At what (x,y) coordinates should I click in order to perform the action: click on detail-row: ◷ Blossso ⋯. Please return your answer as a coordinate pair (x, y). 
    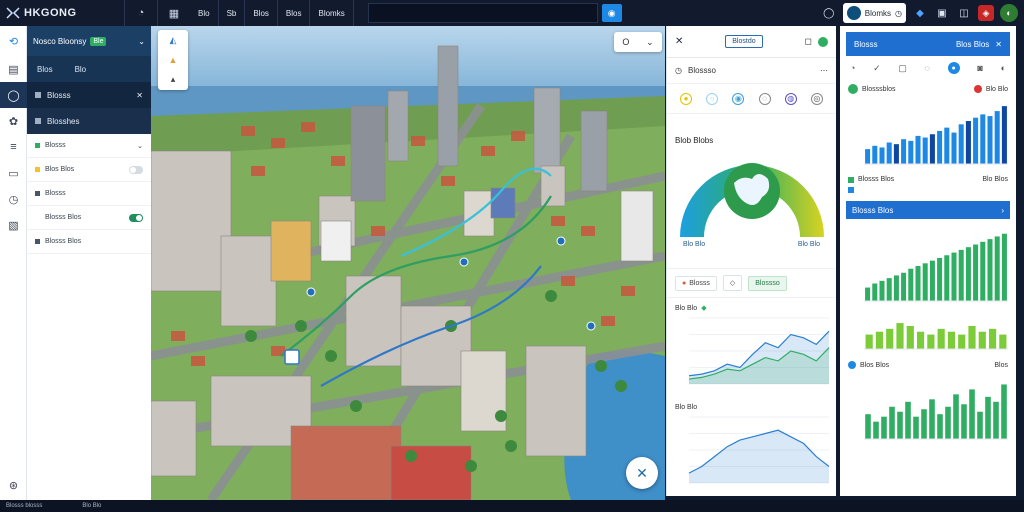
    Looking at the image, I should click on (751, 71).